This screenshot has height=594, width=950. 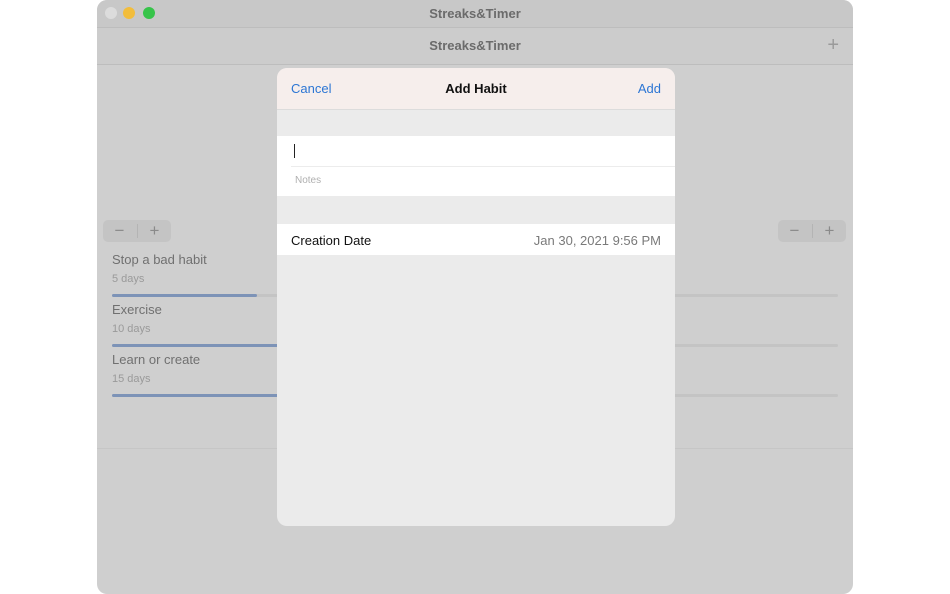 I want to click on add-habit-button: +, so click(x=833, y=45).